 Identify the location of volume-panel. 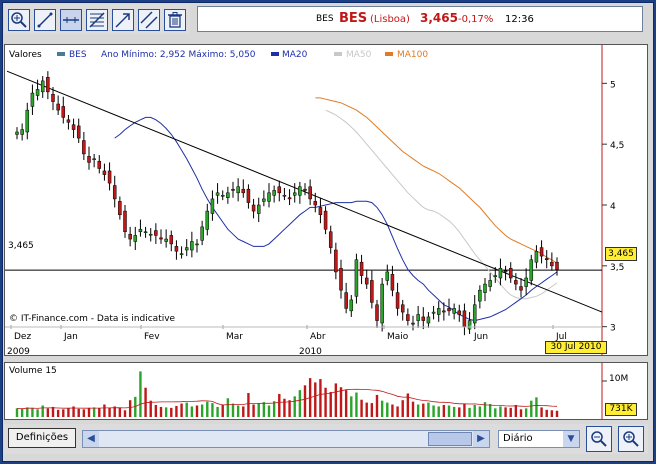
(326, 391).